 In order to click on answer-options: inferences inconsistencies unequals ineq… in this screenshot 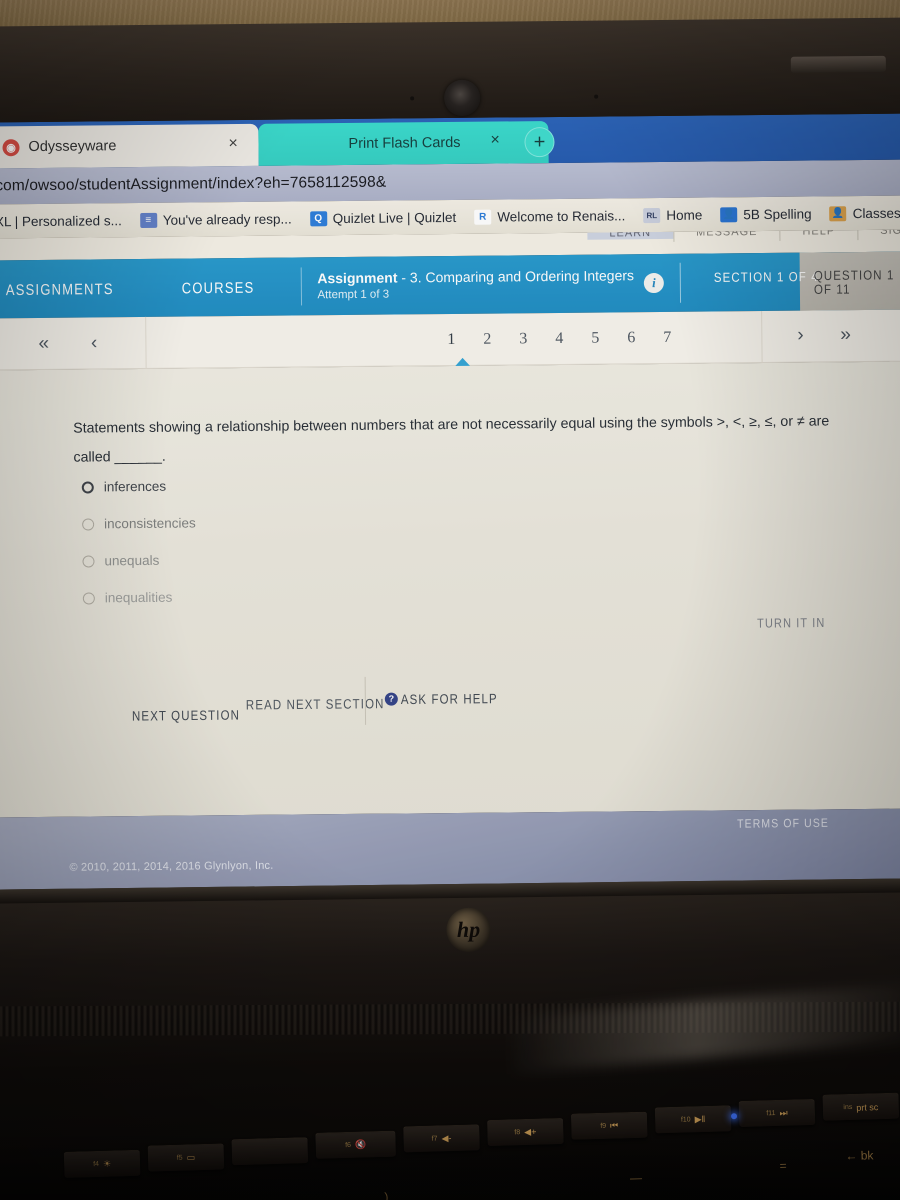, I will do `click(139, 552)`.